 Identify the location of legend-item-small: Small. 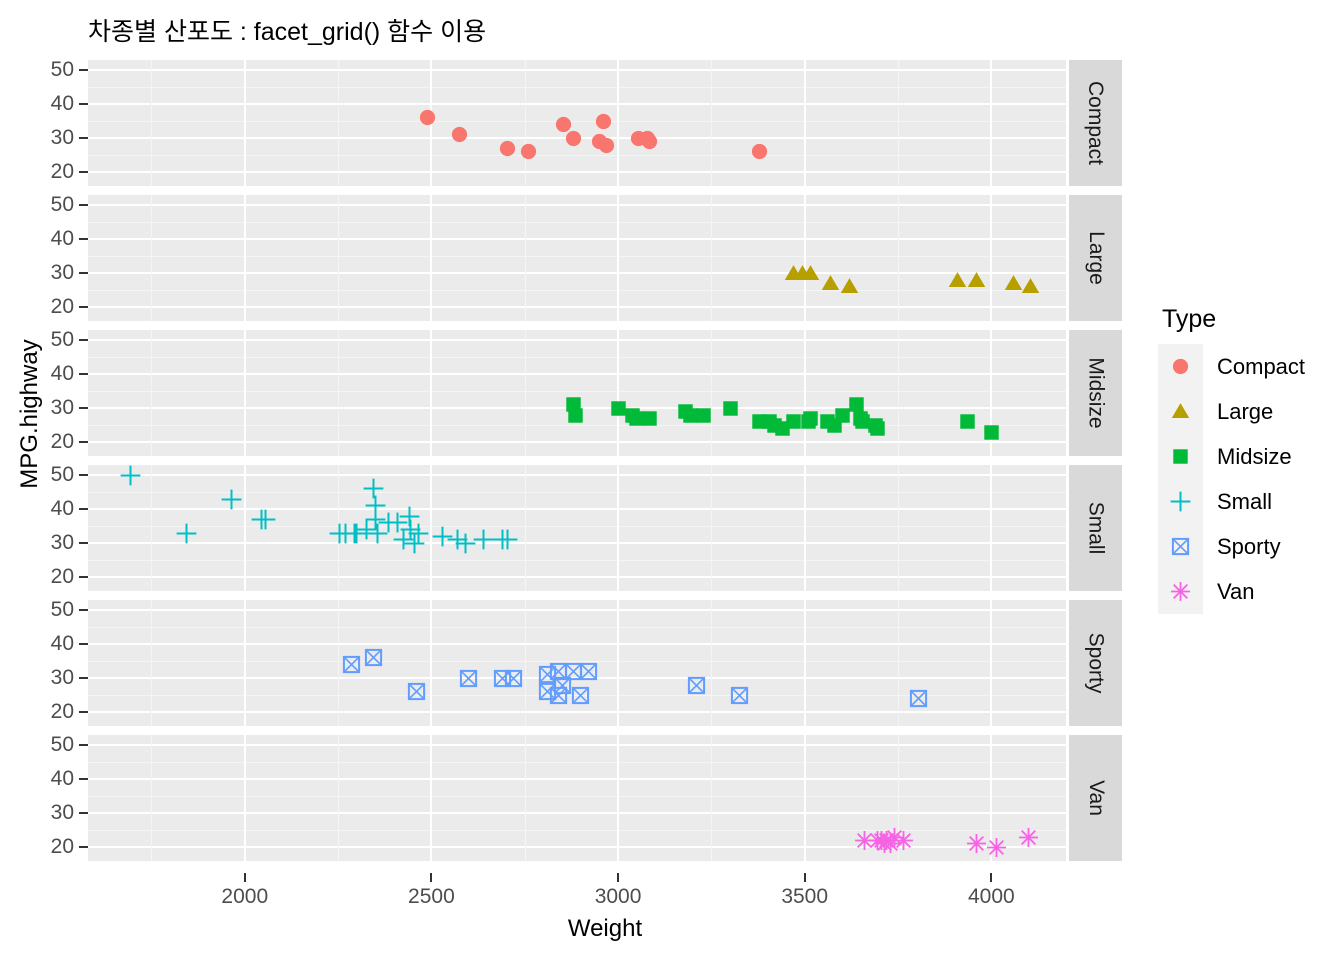
(1251, 501).